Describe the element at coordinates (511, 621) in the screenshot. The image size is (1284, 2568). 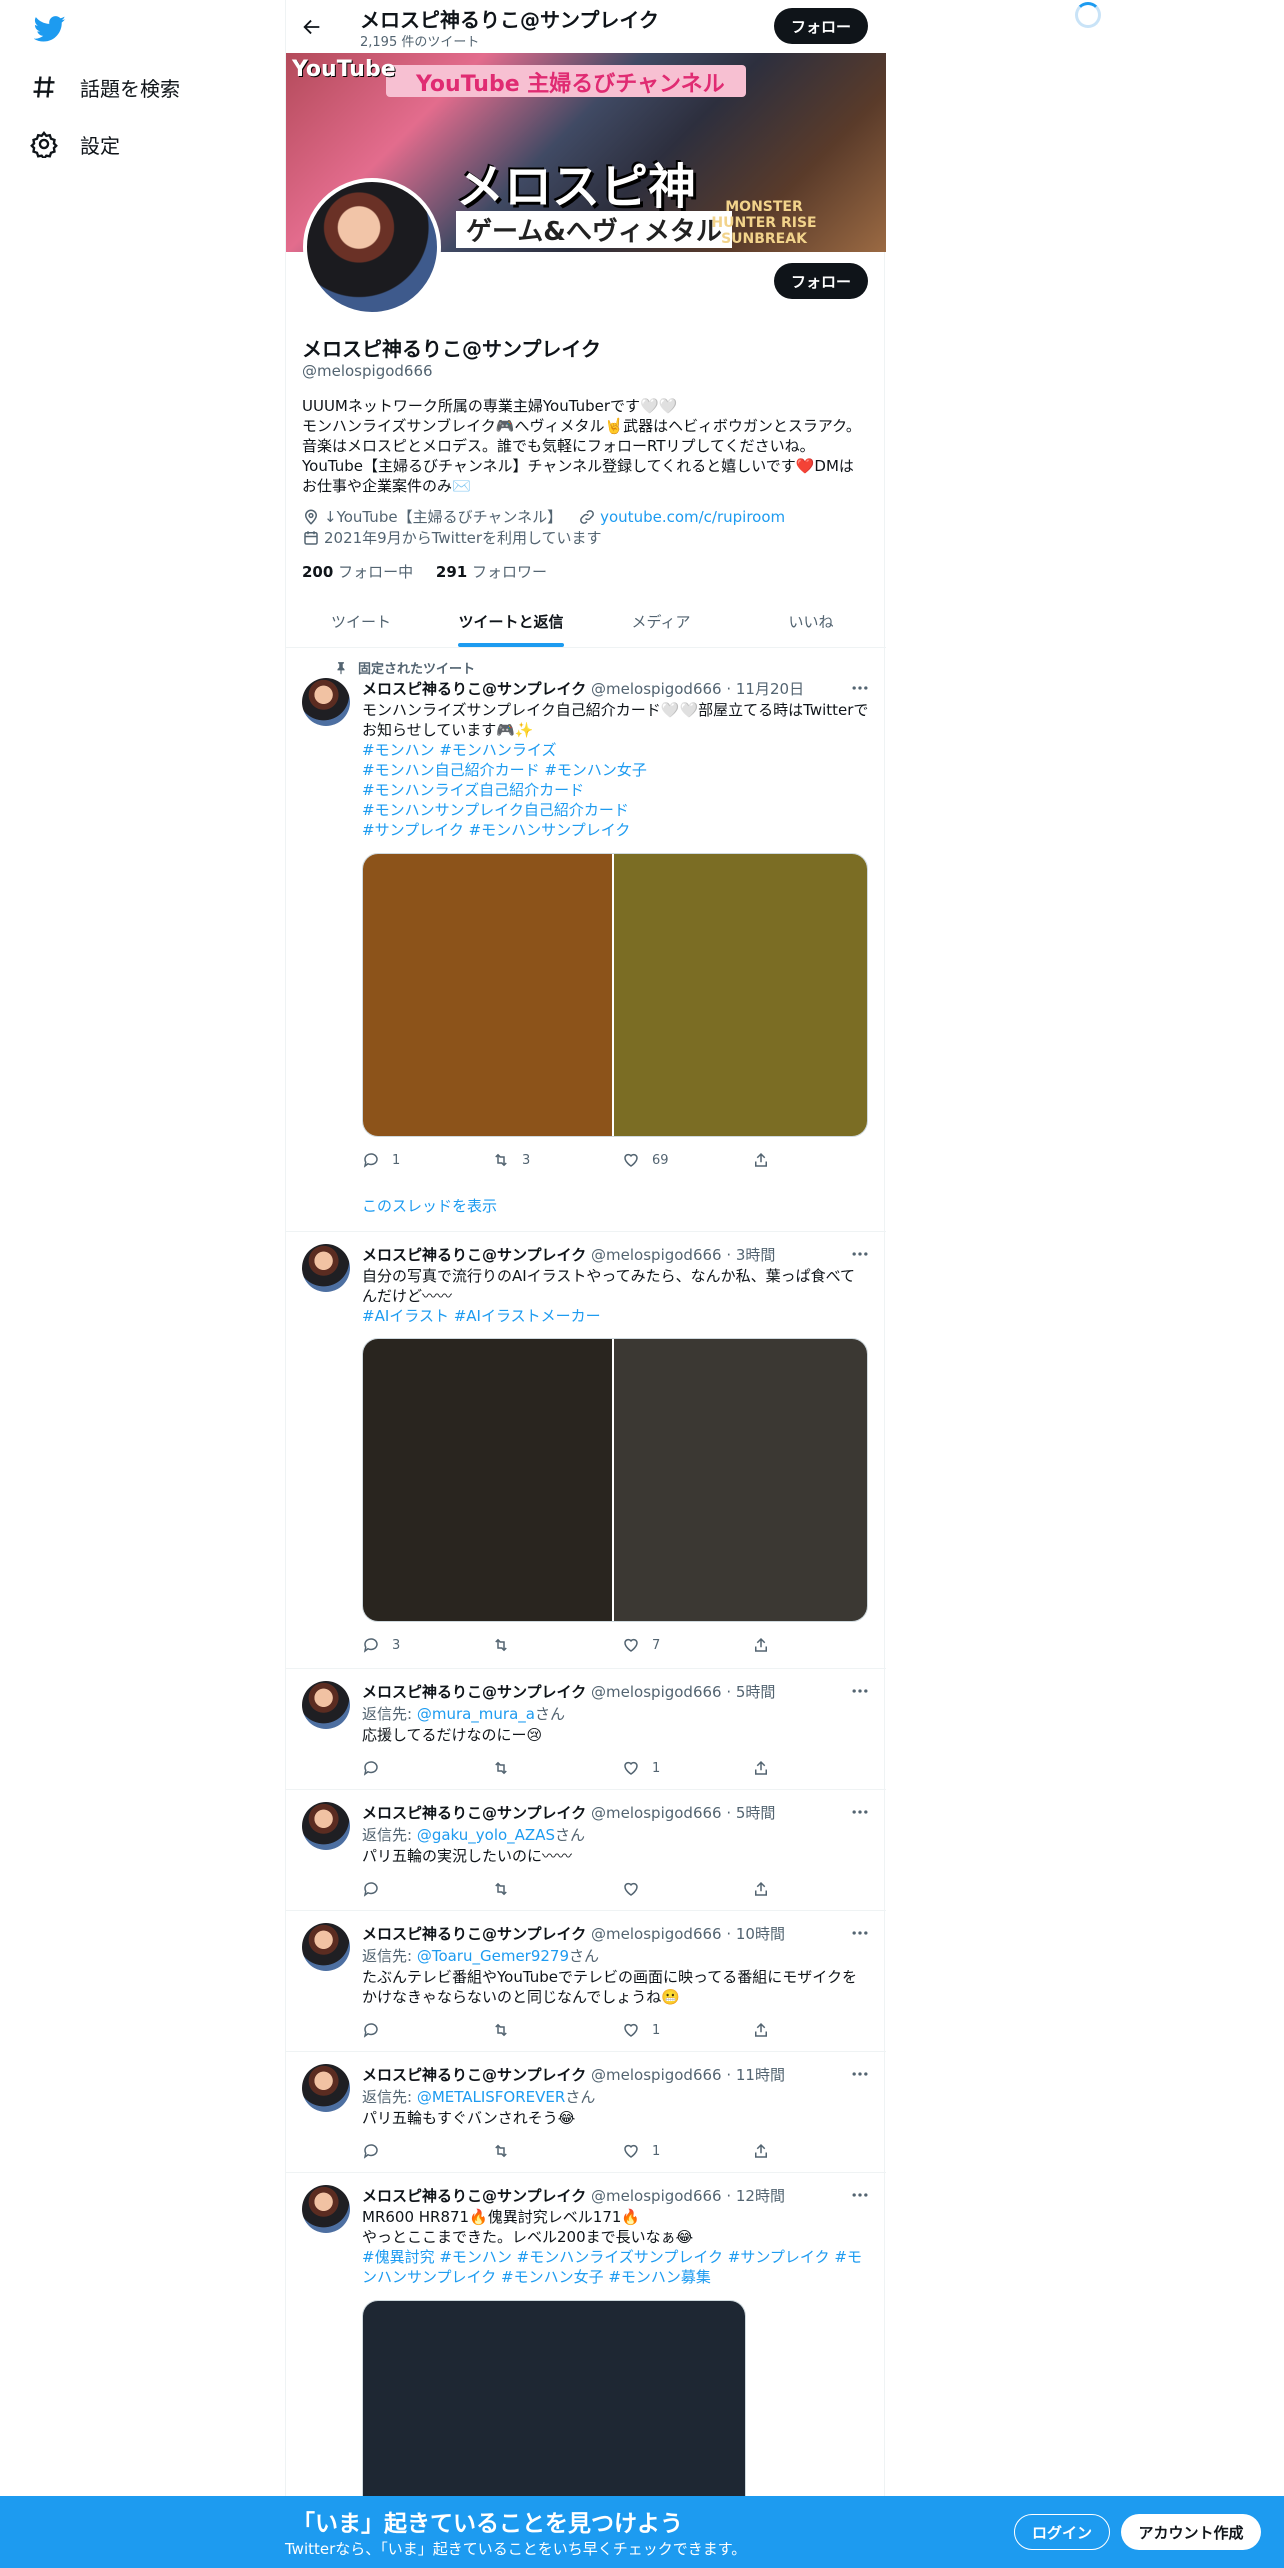
I see `tab-tweets-and-replies: ツイートと返信` at that location.